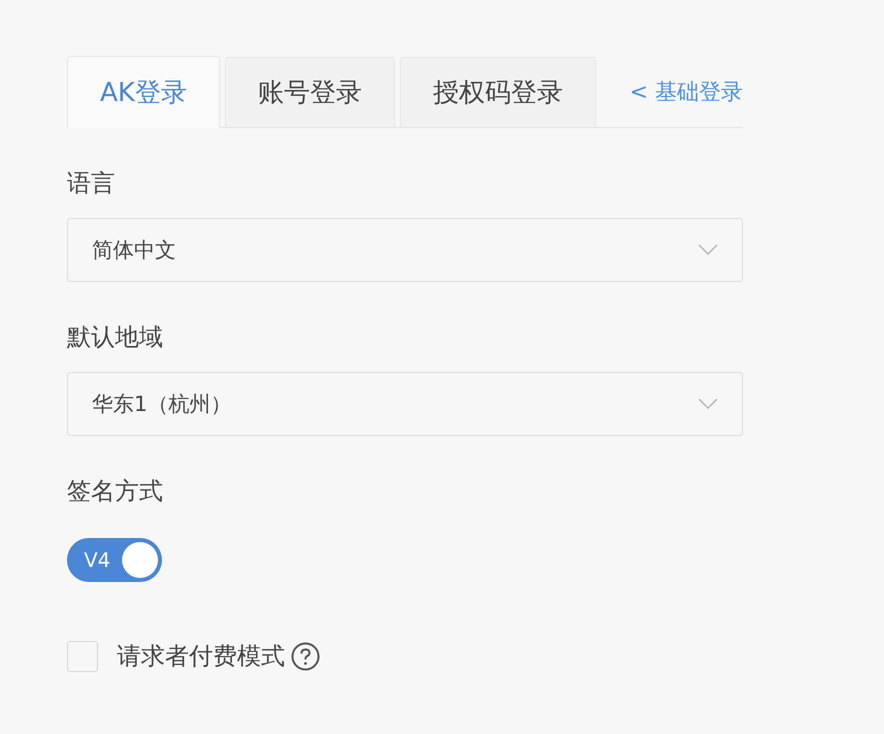 Image resolution: width=884 pixels, height=734 pixels. Describe the element at coordinates (143, 92) in the screenshot. I see `tab: AK登录` at that location.